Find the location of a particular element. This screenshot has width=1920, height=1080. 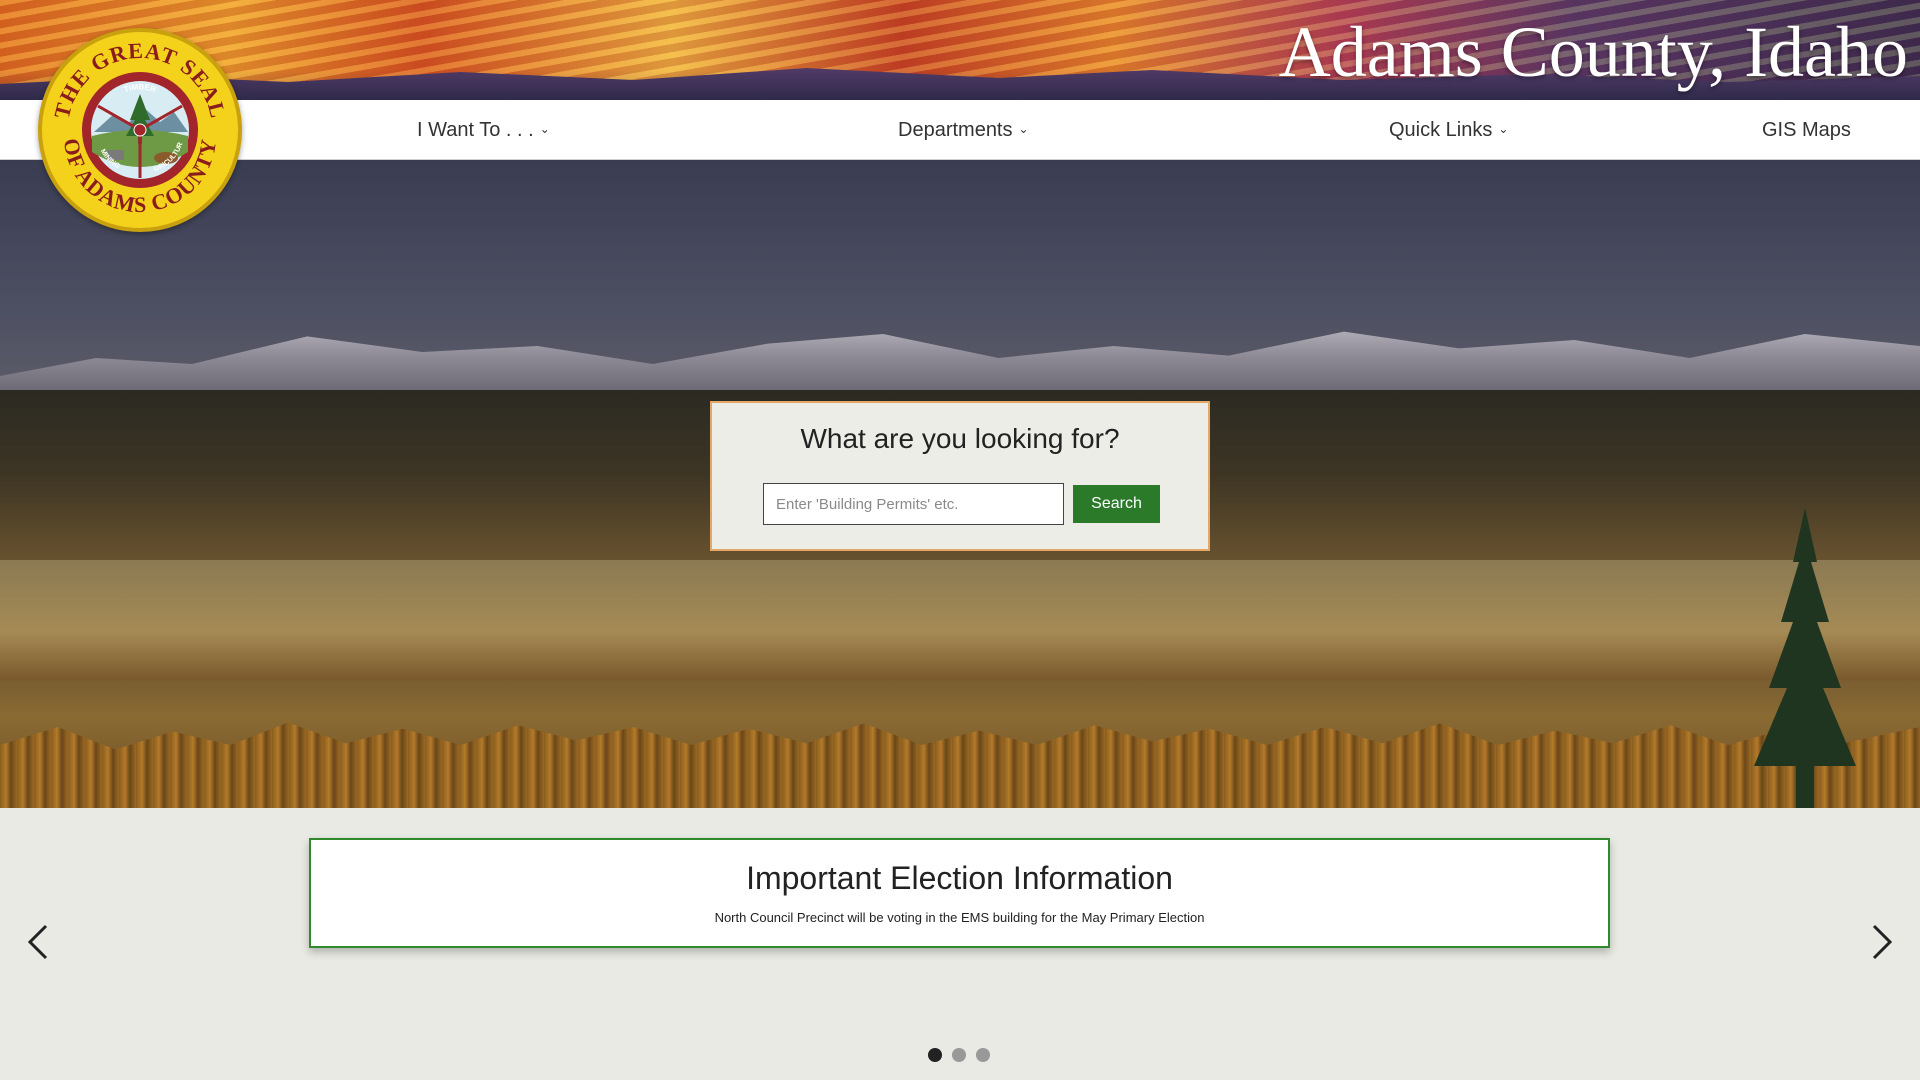

search-input is located at coordinates (913, 504).